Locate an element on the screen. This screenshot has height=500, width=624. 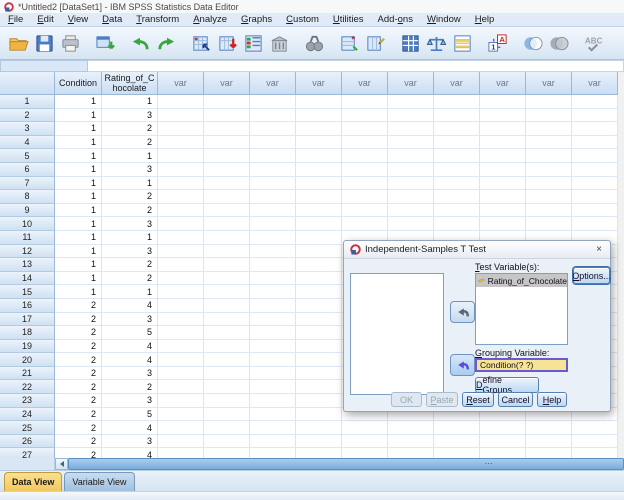
row-header: 25 is located at coordinates (27, 428).